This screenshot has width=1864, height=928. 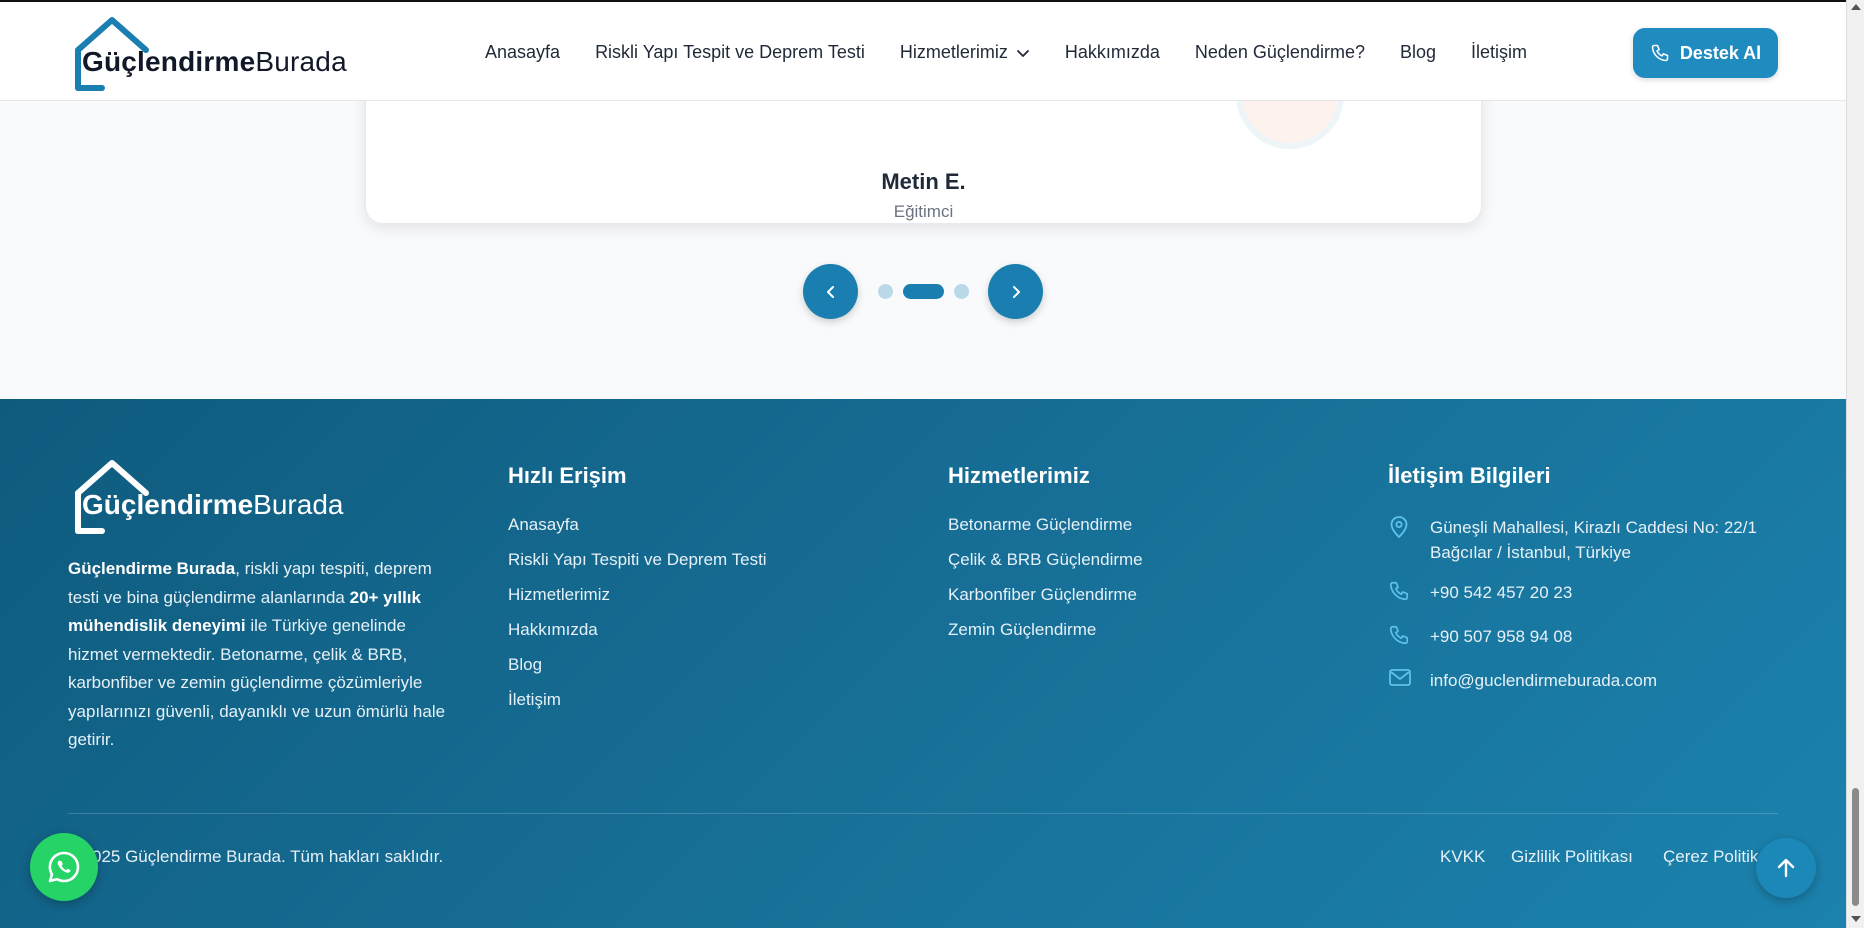 What do you see at coordinates (637, 637) in the screenshot?
I see `footer-link-hakkimizda: Hakkımızda` at bounding box center [637, 637].